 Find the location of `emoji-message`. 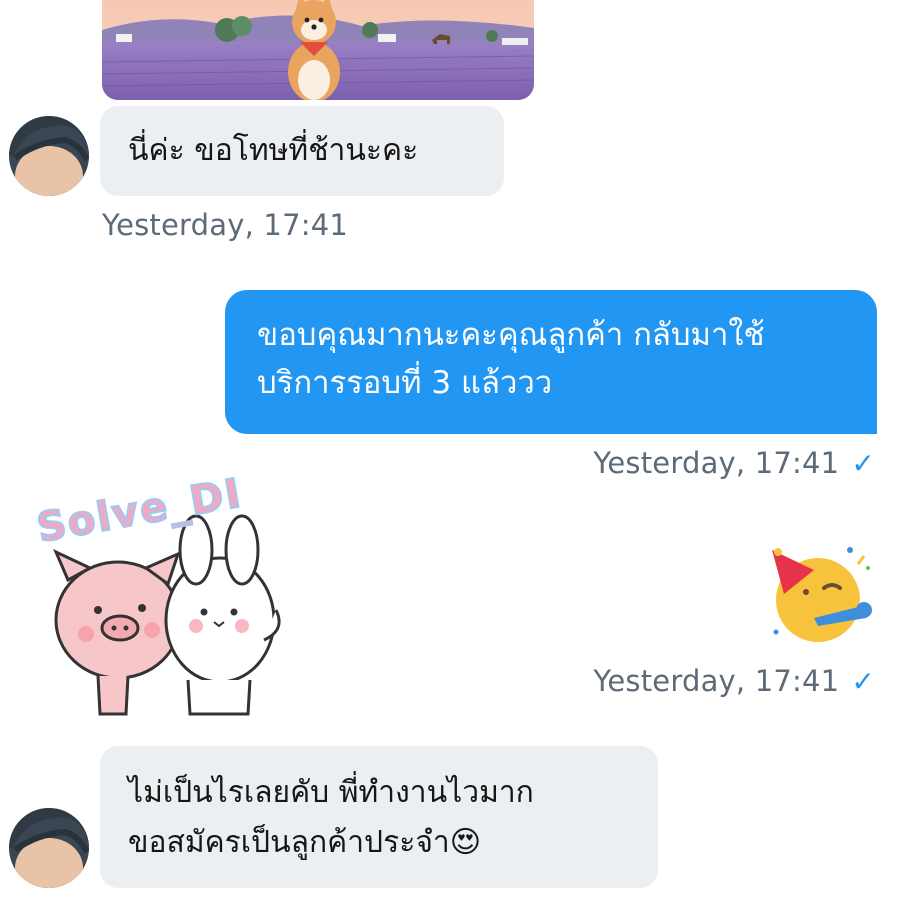

emoji-message is located at coordinates (821, 595).